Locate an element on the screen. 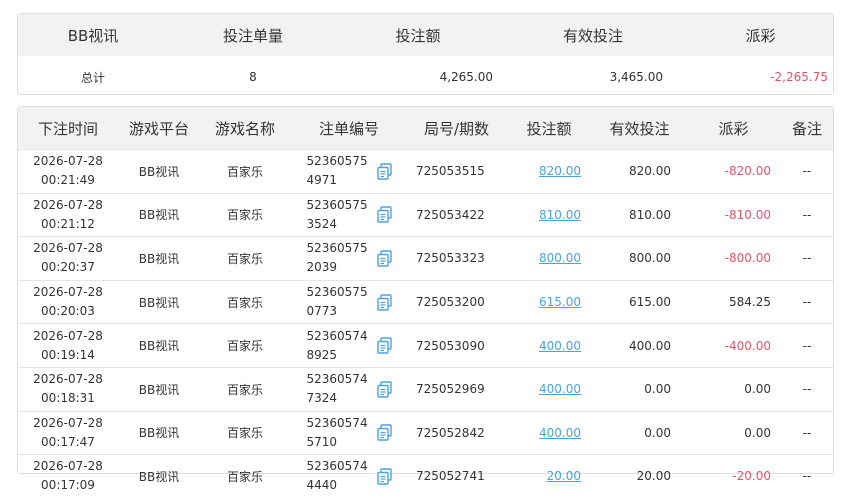 The height and width of the screenshot is (498, 851). header-payout: 派彩 is located at coordinates (733, 128).